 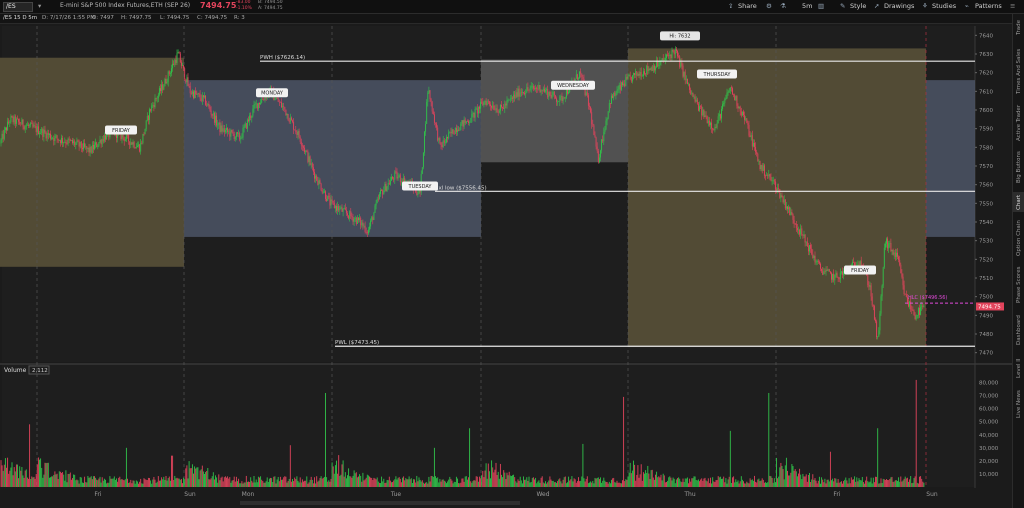 What do you see at coordinates (1018, 123) in the screenshot?
I see `side-tab-active-trader: Active Trader` at bounding box center [1018, 123].